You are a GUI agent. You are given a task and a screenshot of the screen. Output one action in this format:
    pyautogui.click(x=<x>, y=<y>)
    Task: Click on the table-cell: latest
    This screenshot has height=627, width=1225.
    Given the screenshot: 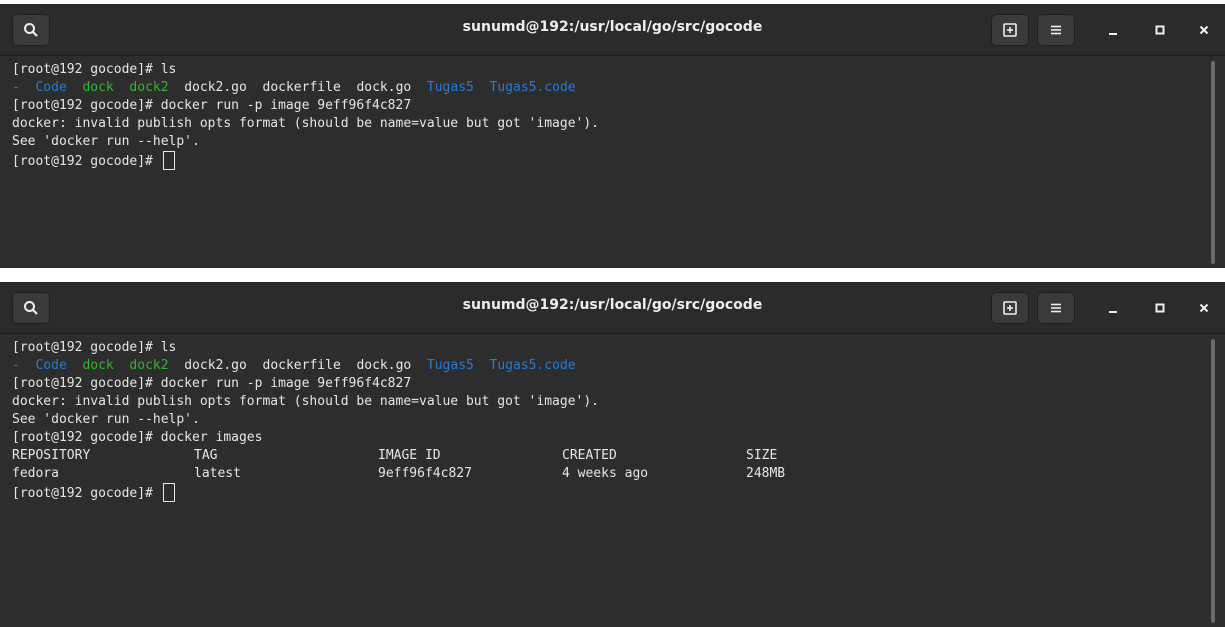 What is the action you would take?
    pyautogui.click(x=217, y=473)
    